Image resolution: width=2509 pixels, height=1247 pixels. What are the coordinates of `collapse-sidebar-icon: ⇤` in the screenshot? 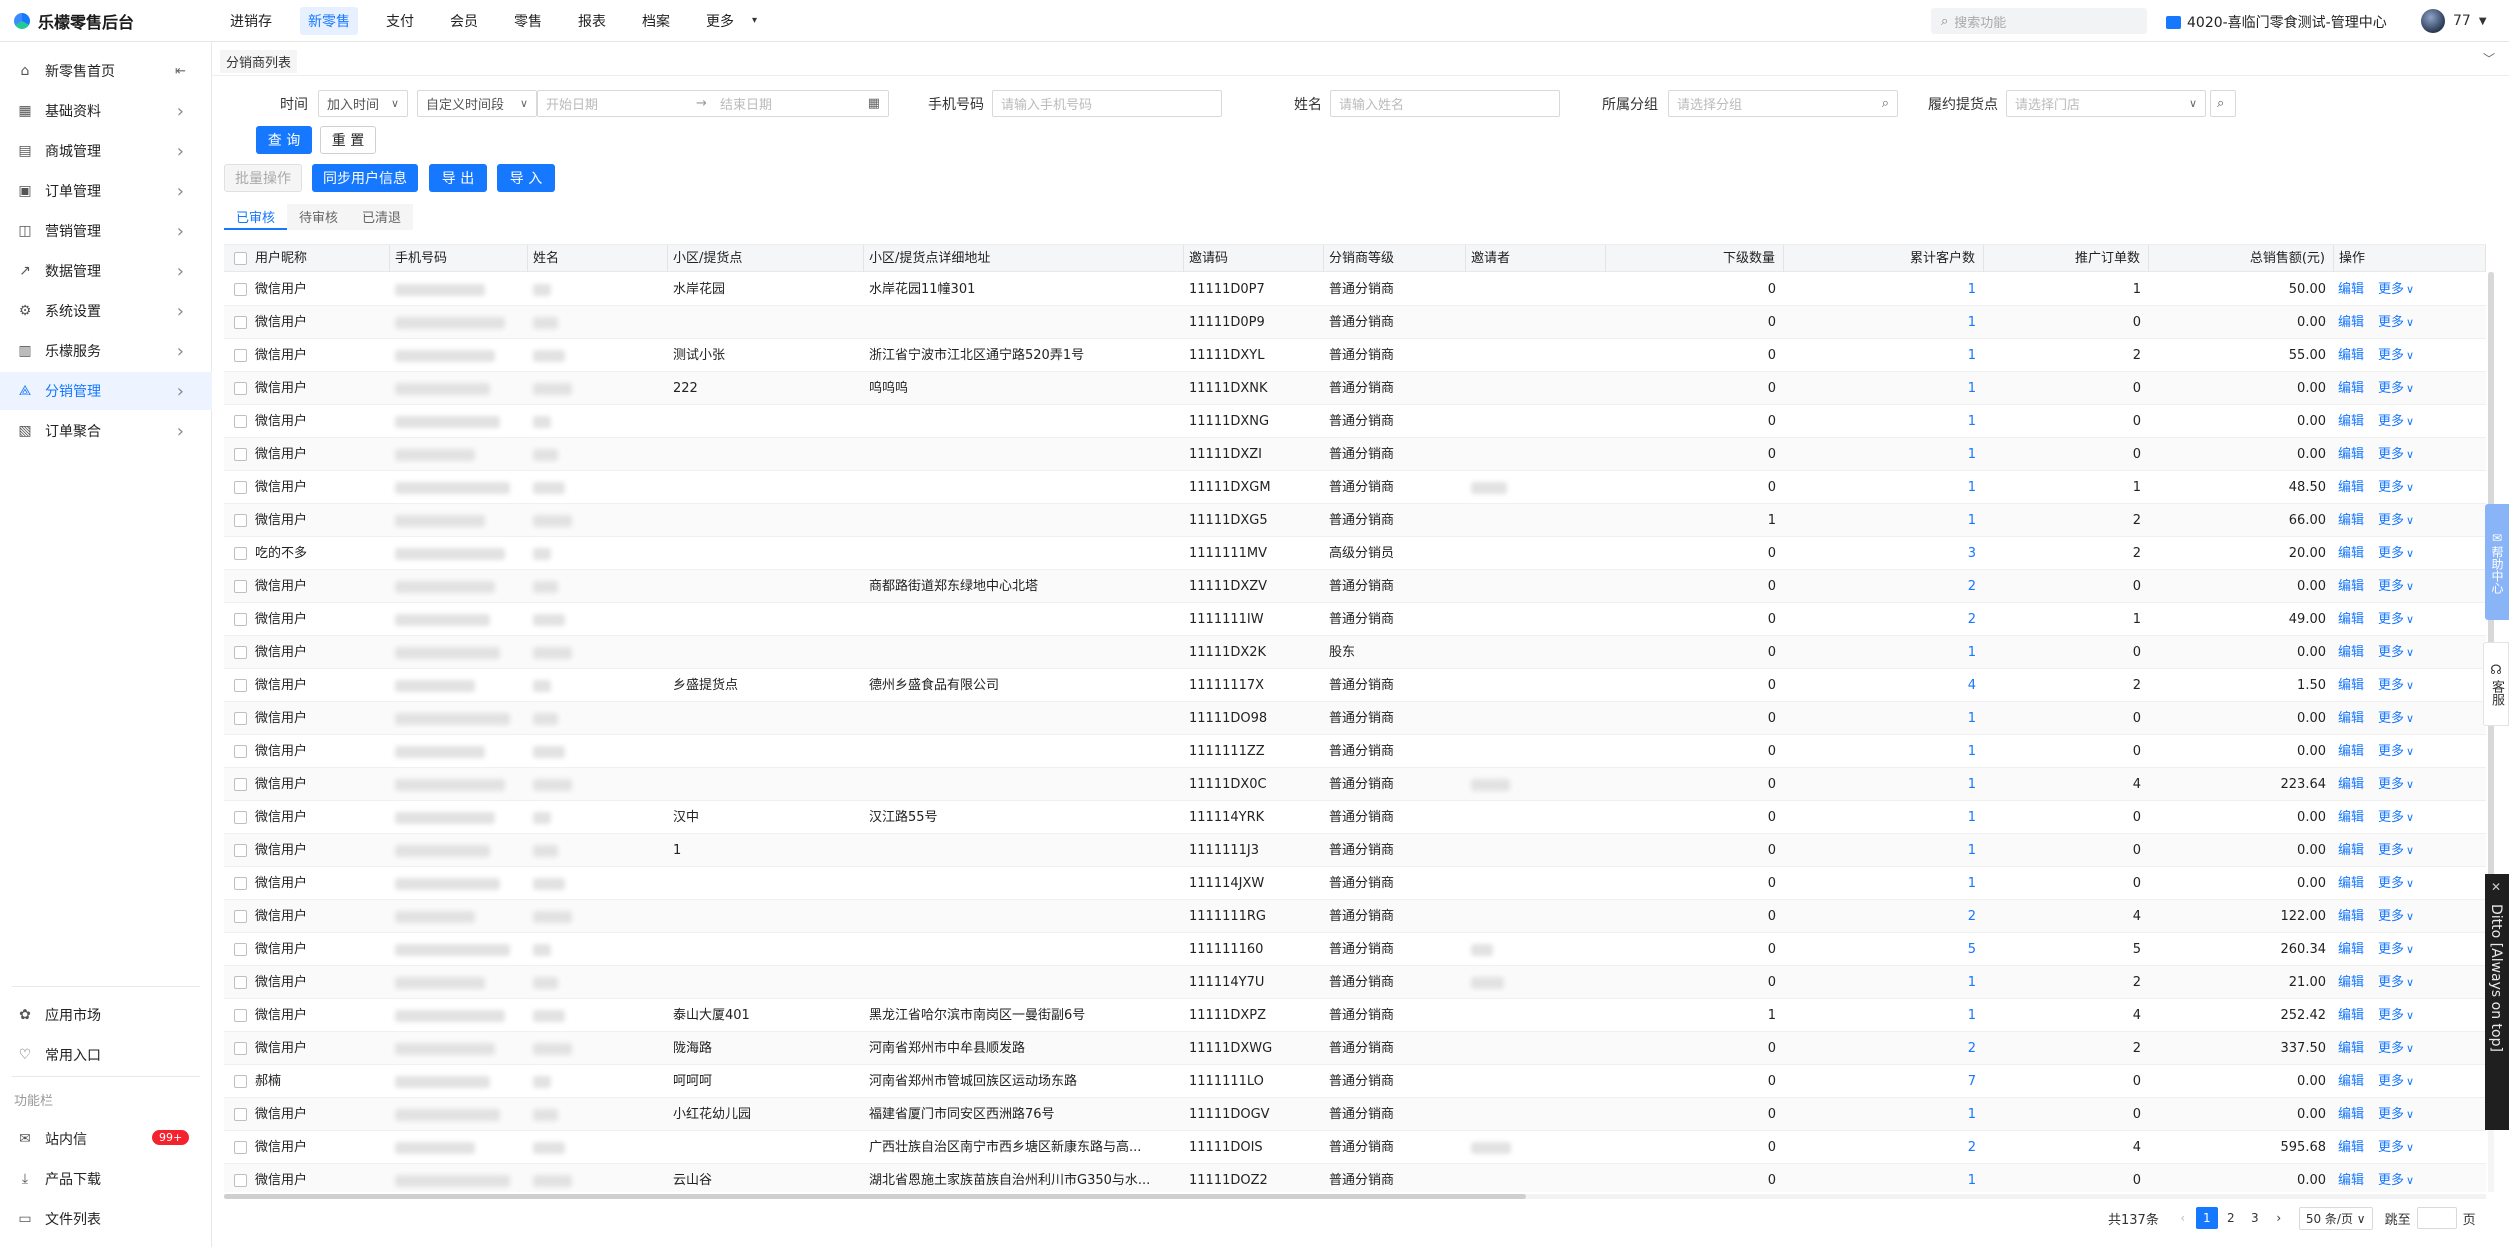 It's located at (180, 71).